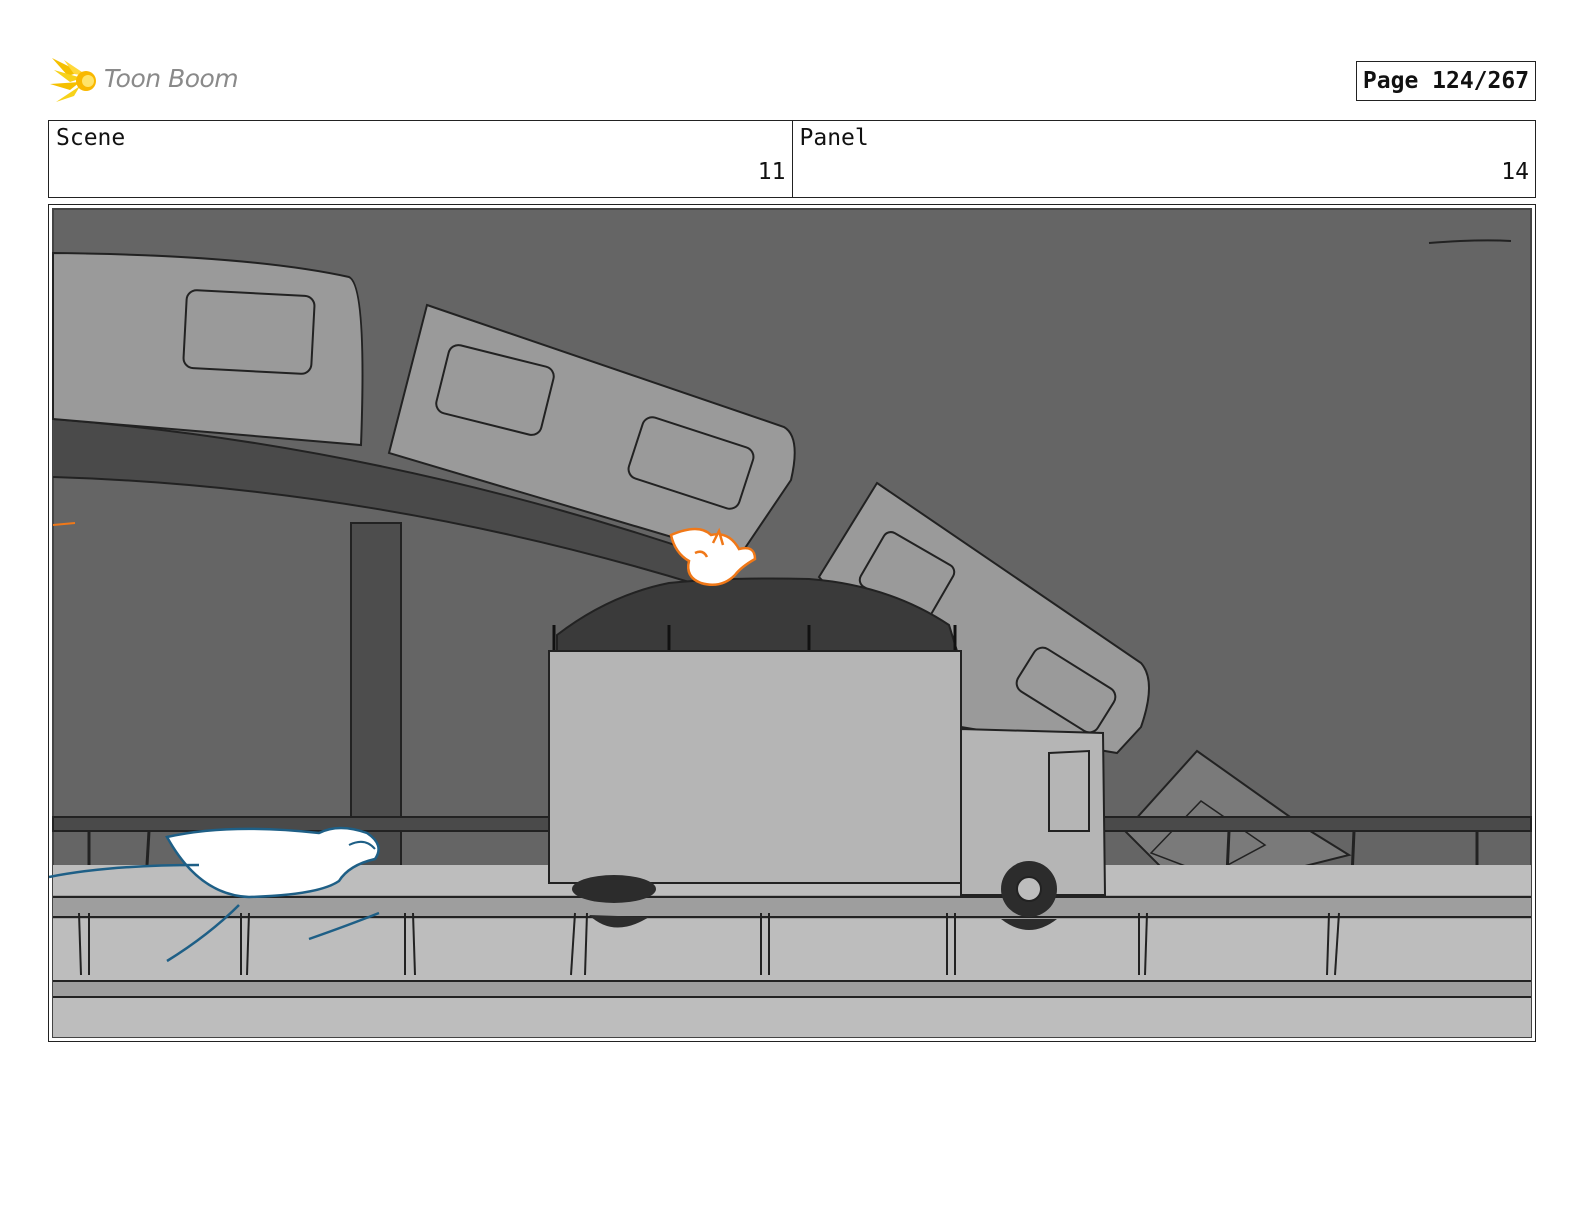  What do you see at coordinates (171, 78) in the screenshot?
I see `logo-text: Toon Boom` at bounding box center [171, 78].